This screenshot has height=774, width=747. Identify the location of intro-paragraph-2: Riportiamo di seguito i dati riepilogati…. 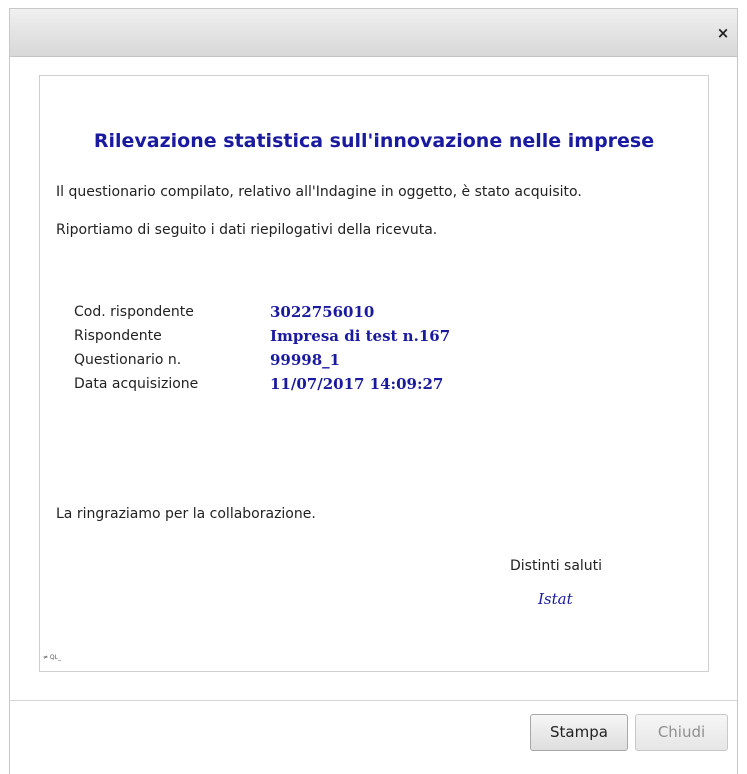
(247, 230).